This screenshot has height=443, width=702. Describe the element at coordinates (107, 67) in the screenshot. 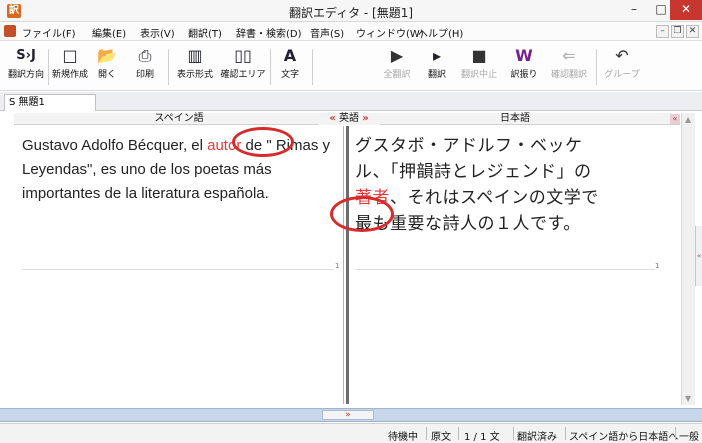

I see `open-button: 📂 開く` at that location.